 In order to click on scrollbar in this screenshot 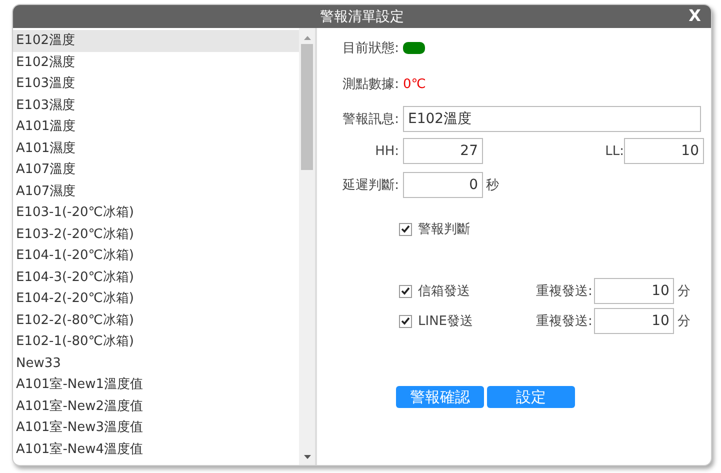, I will do `click(307, 246)`.